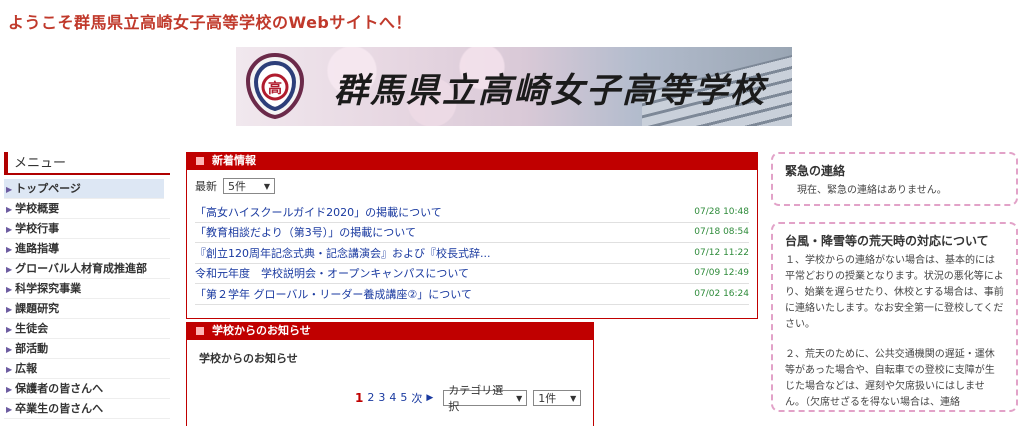 The width and height of the screenshot is (1024, 426). Describe the element at coordinates (872, 190) in the screenshot. I see `emergency-text: 現在、緊急の連絡はありません。` at that location.